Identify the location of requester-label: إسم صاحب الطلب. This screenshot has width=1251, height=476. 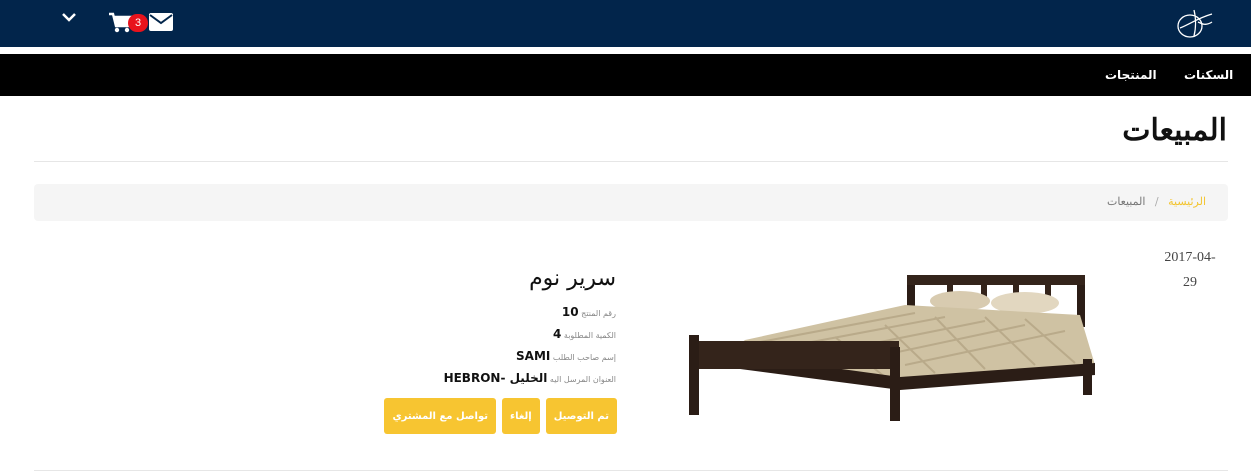
(584, 357).